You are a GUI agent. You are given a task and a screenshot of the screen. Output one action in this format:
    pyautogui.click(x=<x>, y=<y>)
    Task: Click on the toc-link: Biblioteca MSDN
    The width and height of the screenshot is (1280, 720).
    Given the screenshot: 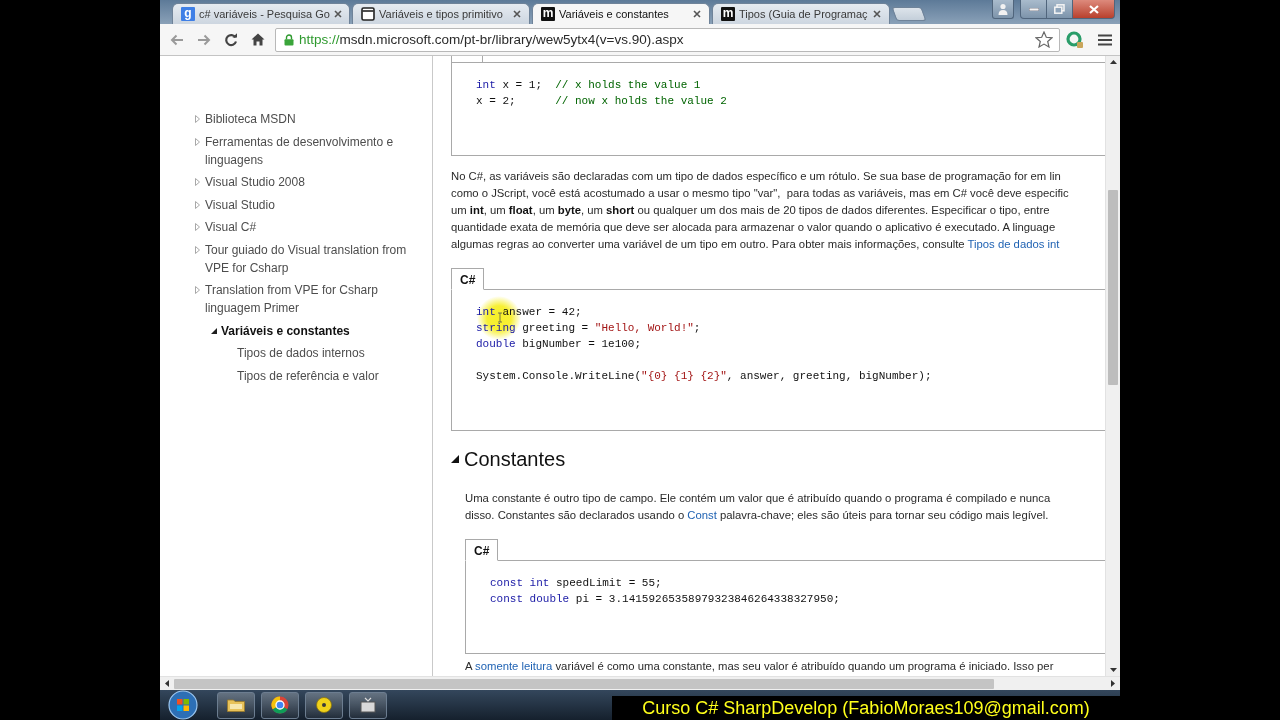 What is the action you would take?
    pyautogui.click(x=250, y=119)
    